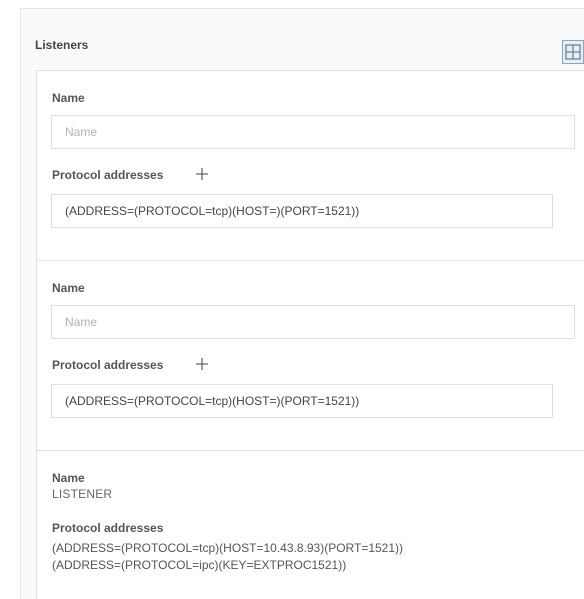  What do you see at coordinates (82, 494) in the screenshot?
I see `listener-name-value: LISTENER` at bounding box center [82, 494].